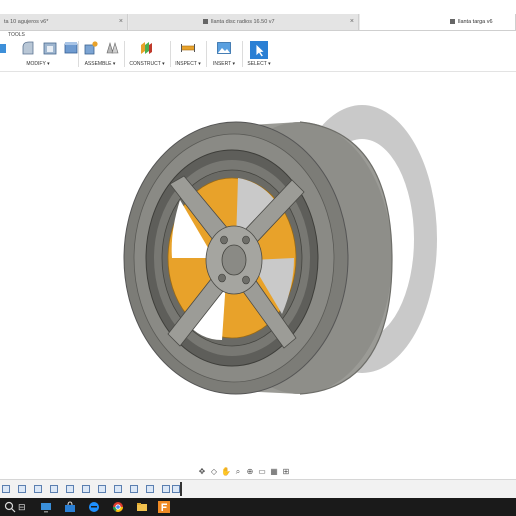 The image size is (516, 516). What do you see at coordinates (226, 472) in the screenshot?
I see `pan-hand-icon: ✋` at bounding box center [226, 472].